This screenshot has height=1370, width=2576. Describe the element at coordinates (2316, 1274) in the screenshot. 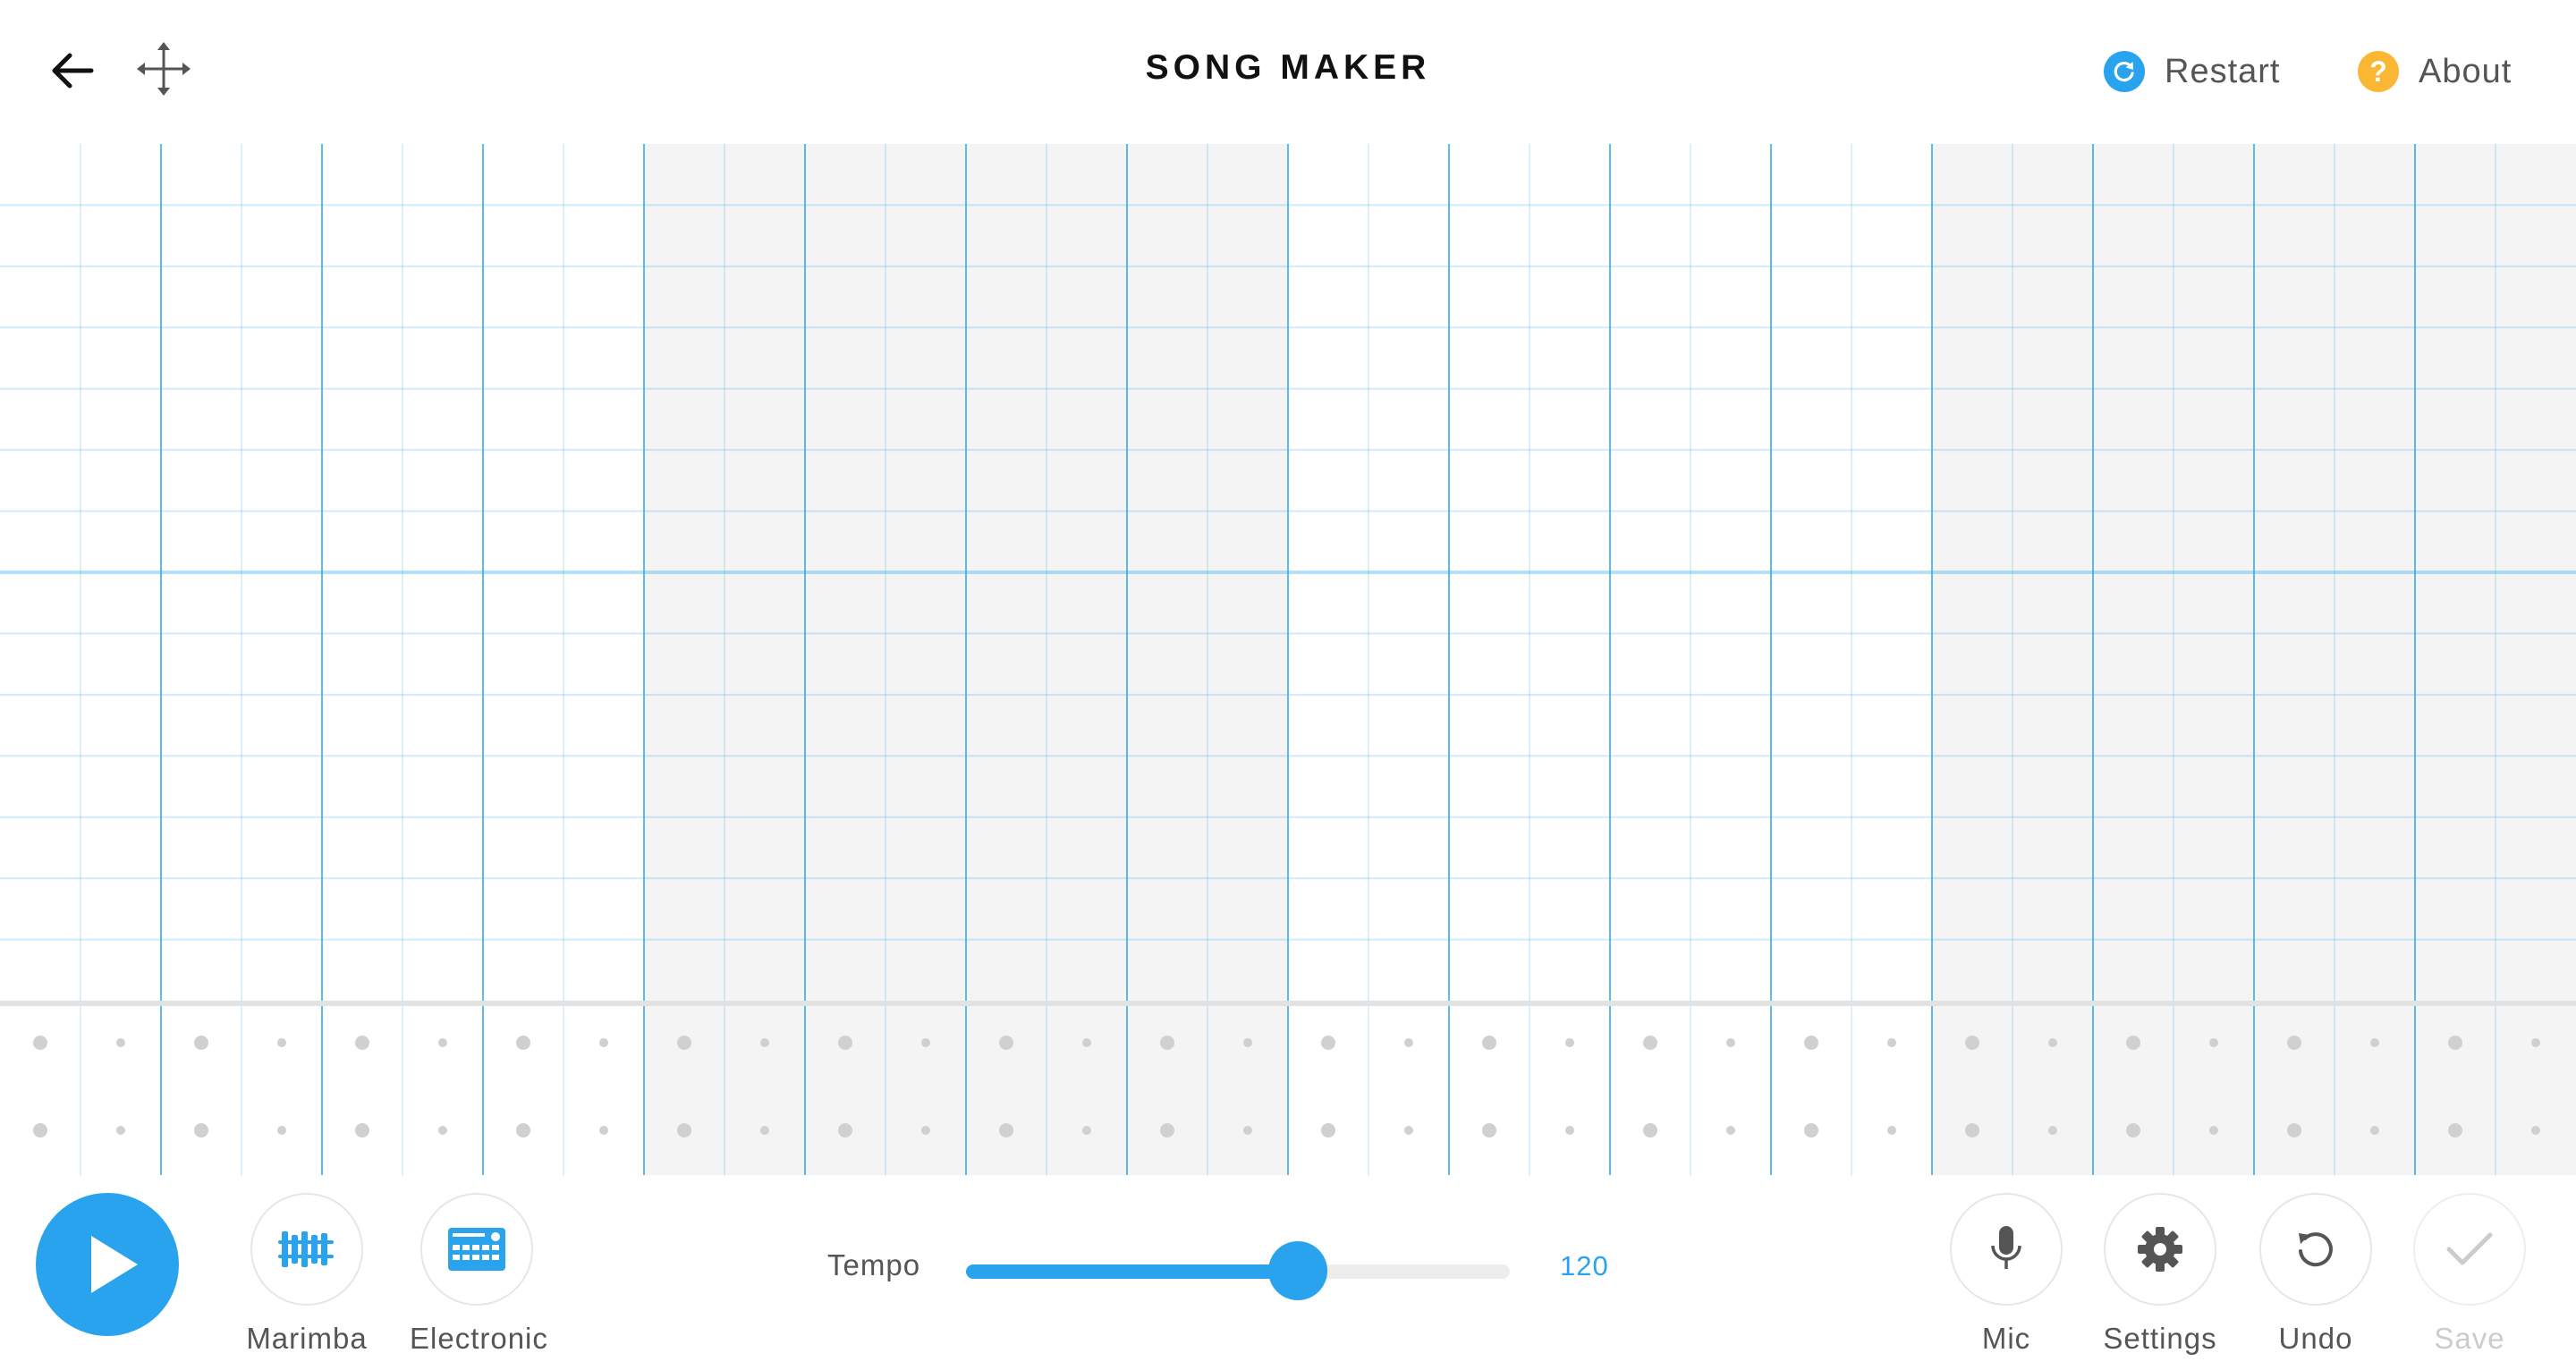

I see `undo-button: Undo` at that location.